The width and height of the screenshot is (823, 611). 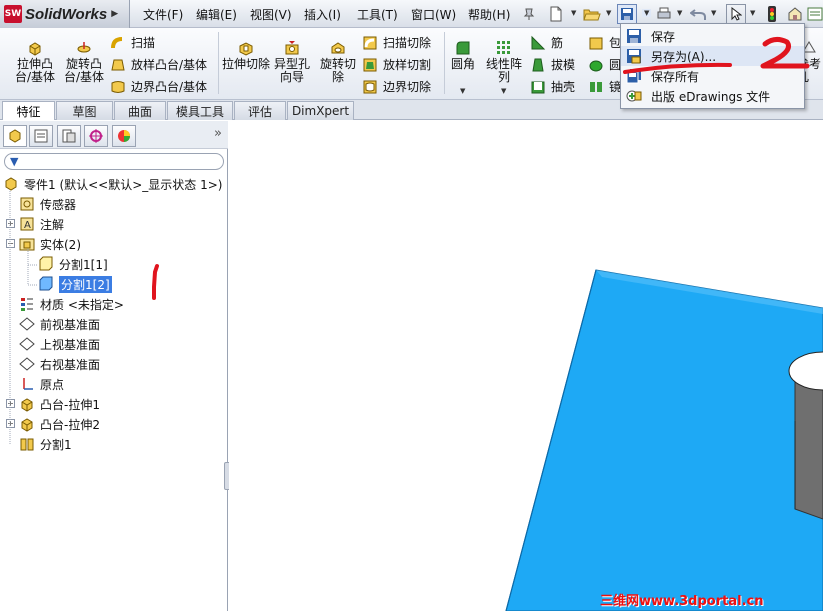 I want to click on boundary-cut-button: 边界切除, so click(x=396, y=86).